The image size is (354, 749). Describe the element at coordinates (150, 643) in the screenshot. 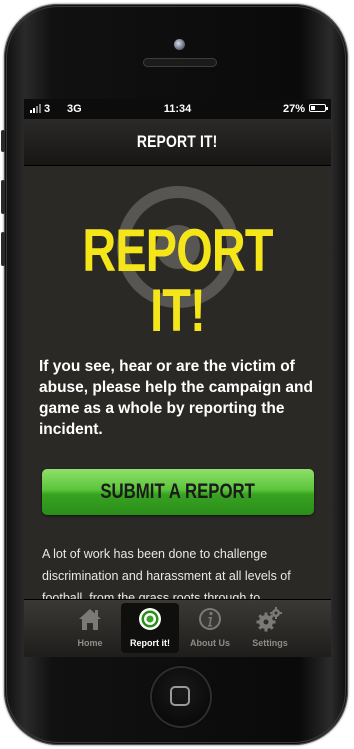

I see `tab-report-it-label: Report it!` at that location.